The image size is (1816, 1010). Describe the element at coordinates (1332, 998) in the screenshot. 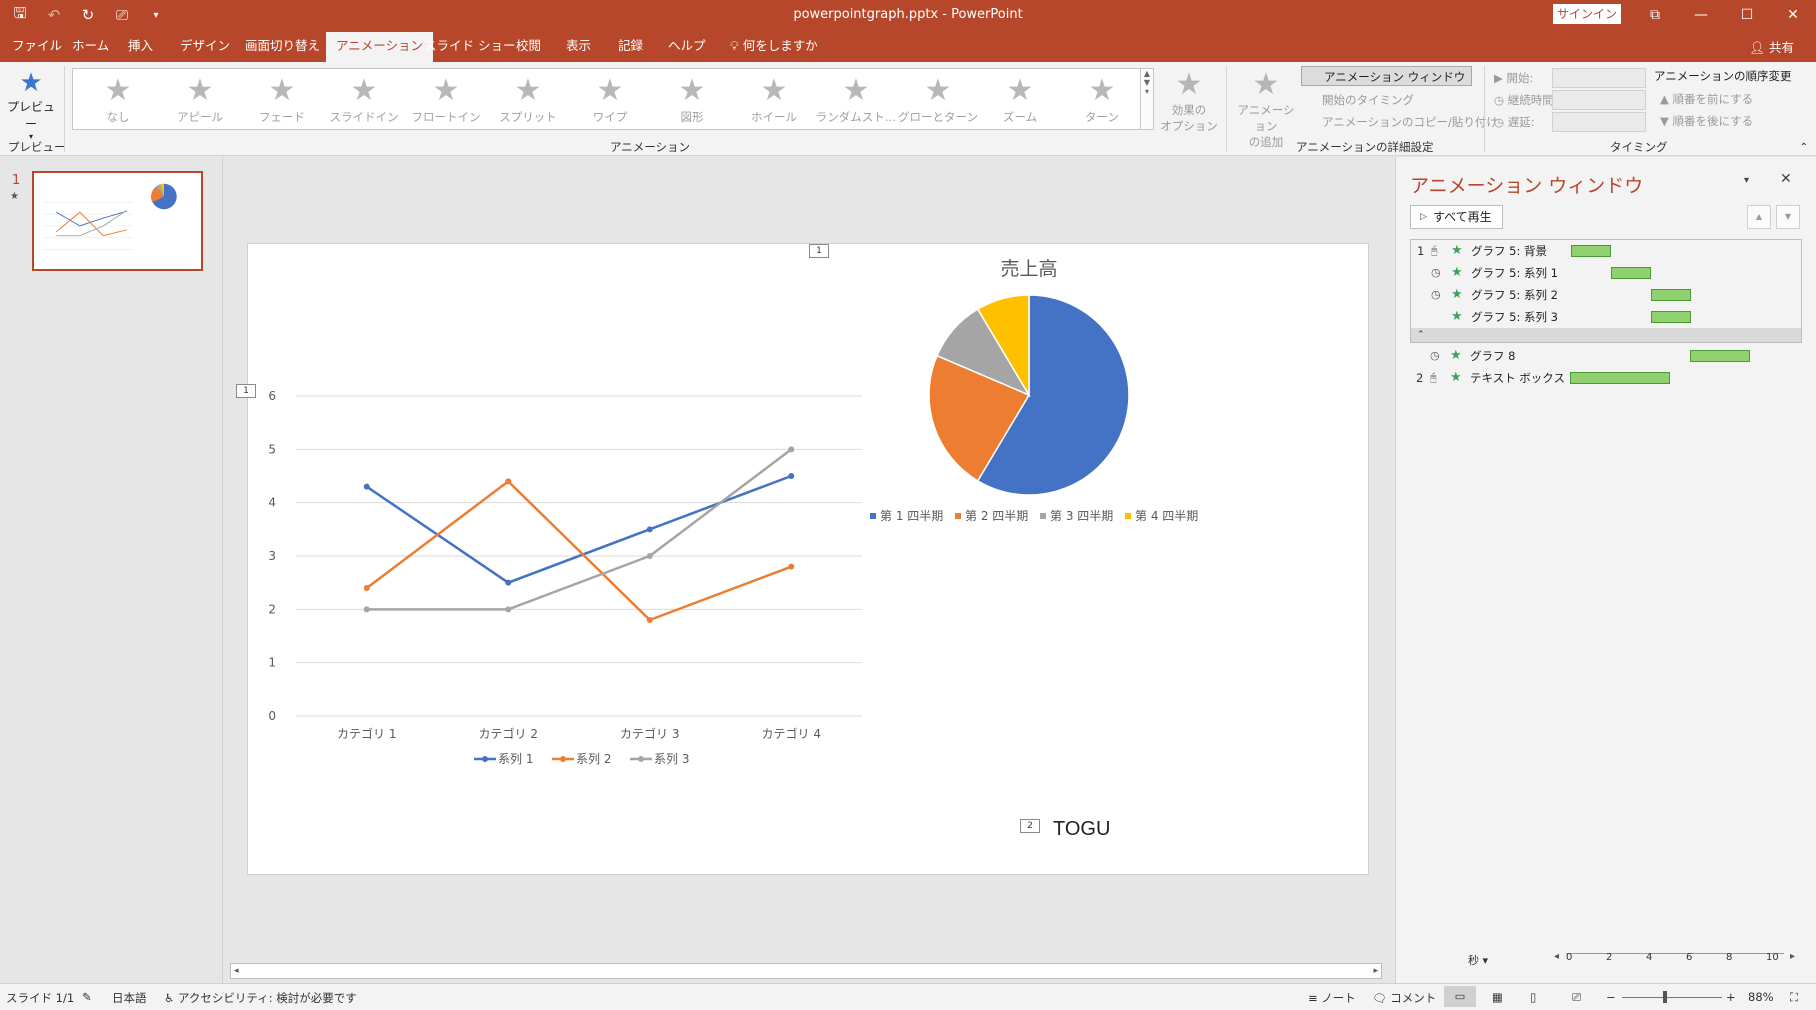

I see `notes-button: ≡ ノート` at that location.